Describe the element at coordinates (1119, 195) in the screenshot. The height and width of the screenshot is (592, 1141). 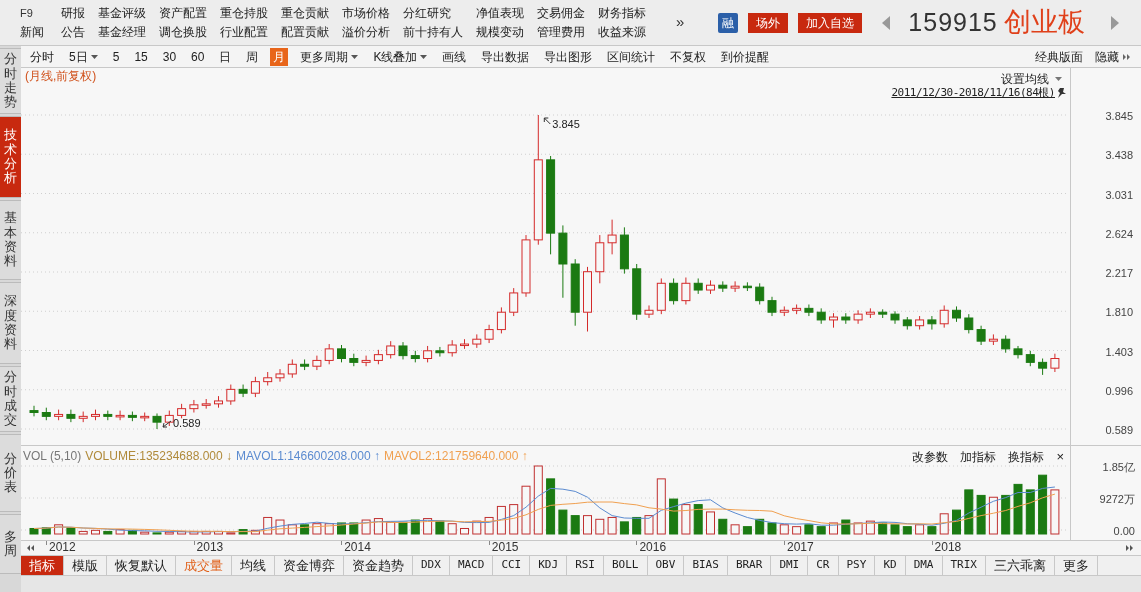
I see `price-axis-label: 3.031` at that location.